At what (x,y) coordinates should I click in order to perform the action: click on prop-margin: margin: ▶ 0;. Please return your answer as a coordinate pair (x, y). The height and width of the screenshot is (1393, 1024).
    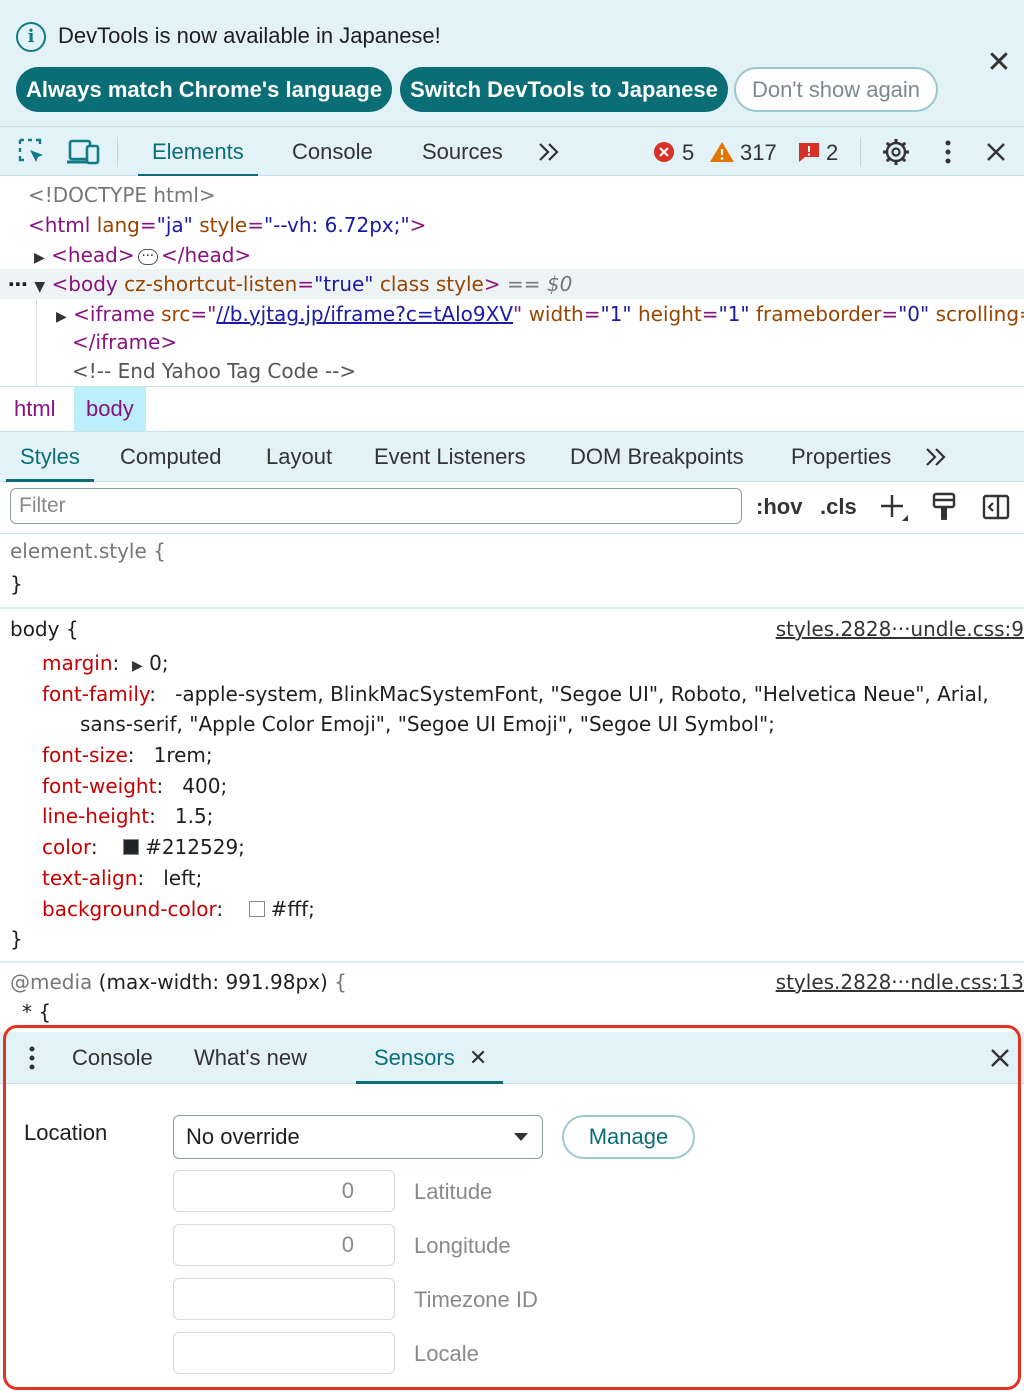
    Looking at the image, I should click on (105, 663).